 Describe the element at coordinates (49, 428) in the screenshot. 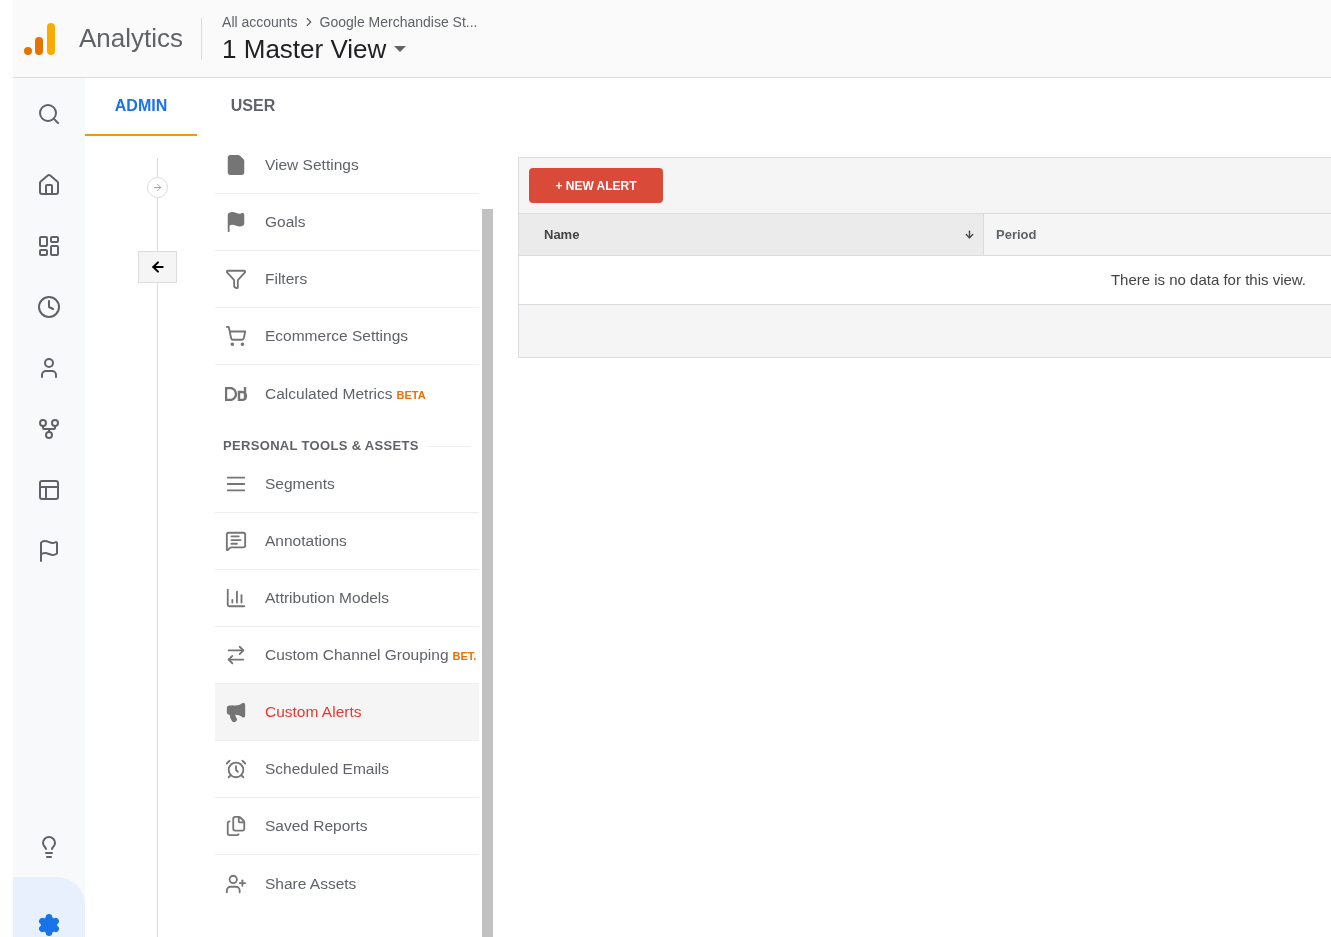

I see `fork-icon` at that location.